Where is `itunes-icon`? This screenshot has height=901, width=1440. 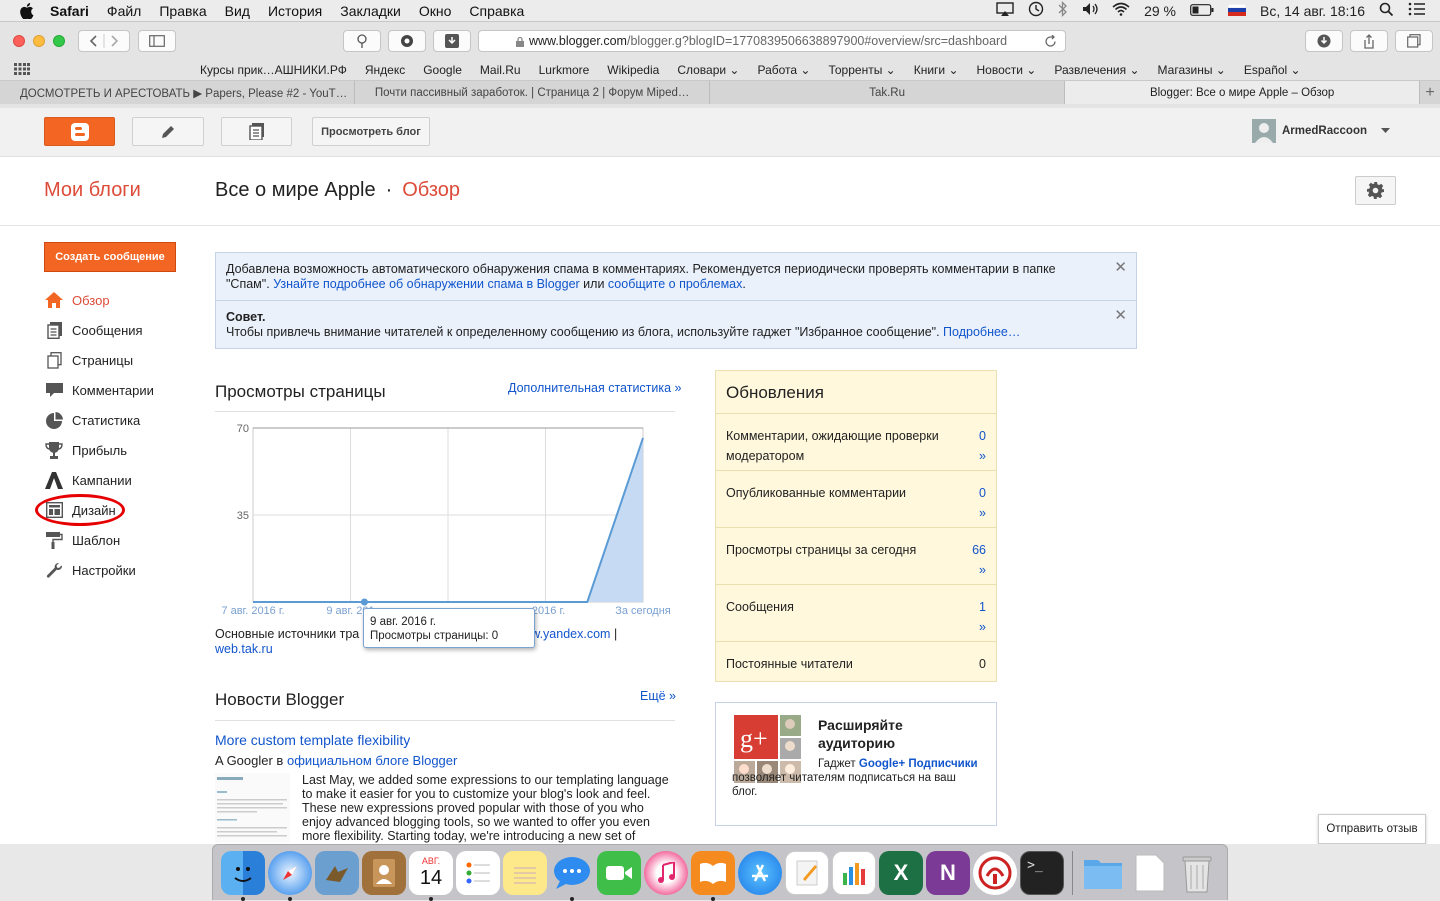
itunes-icon is located at coordinates (666, 872).